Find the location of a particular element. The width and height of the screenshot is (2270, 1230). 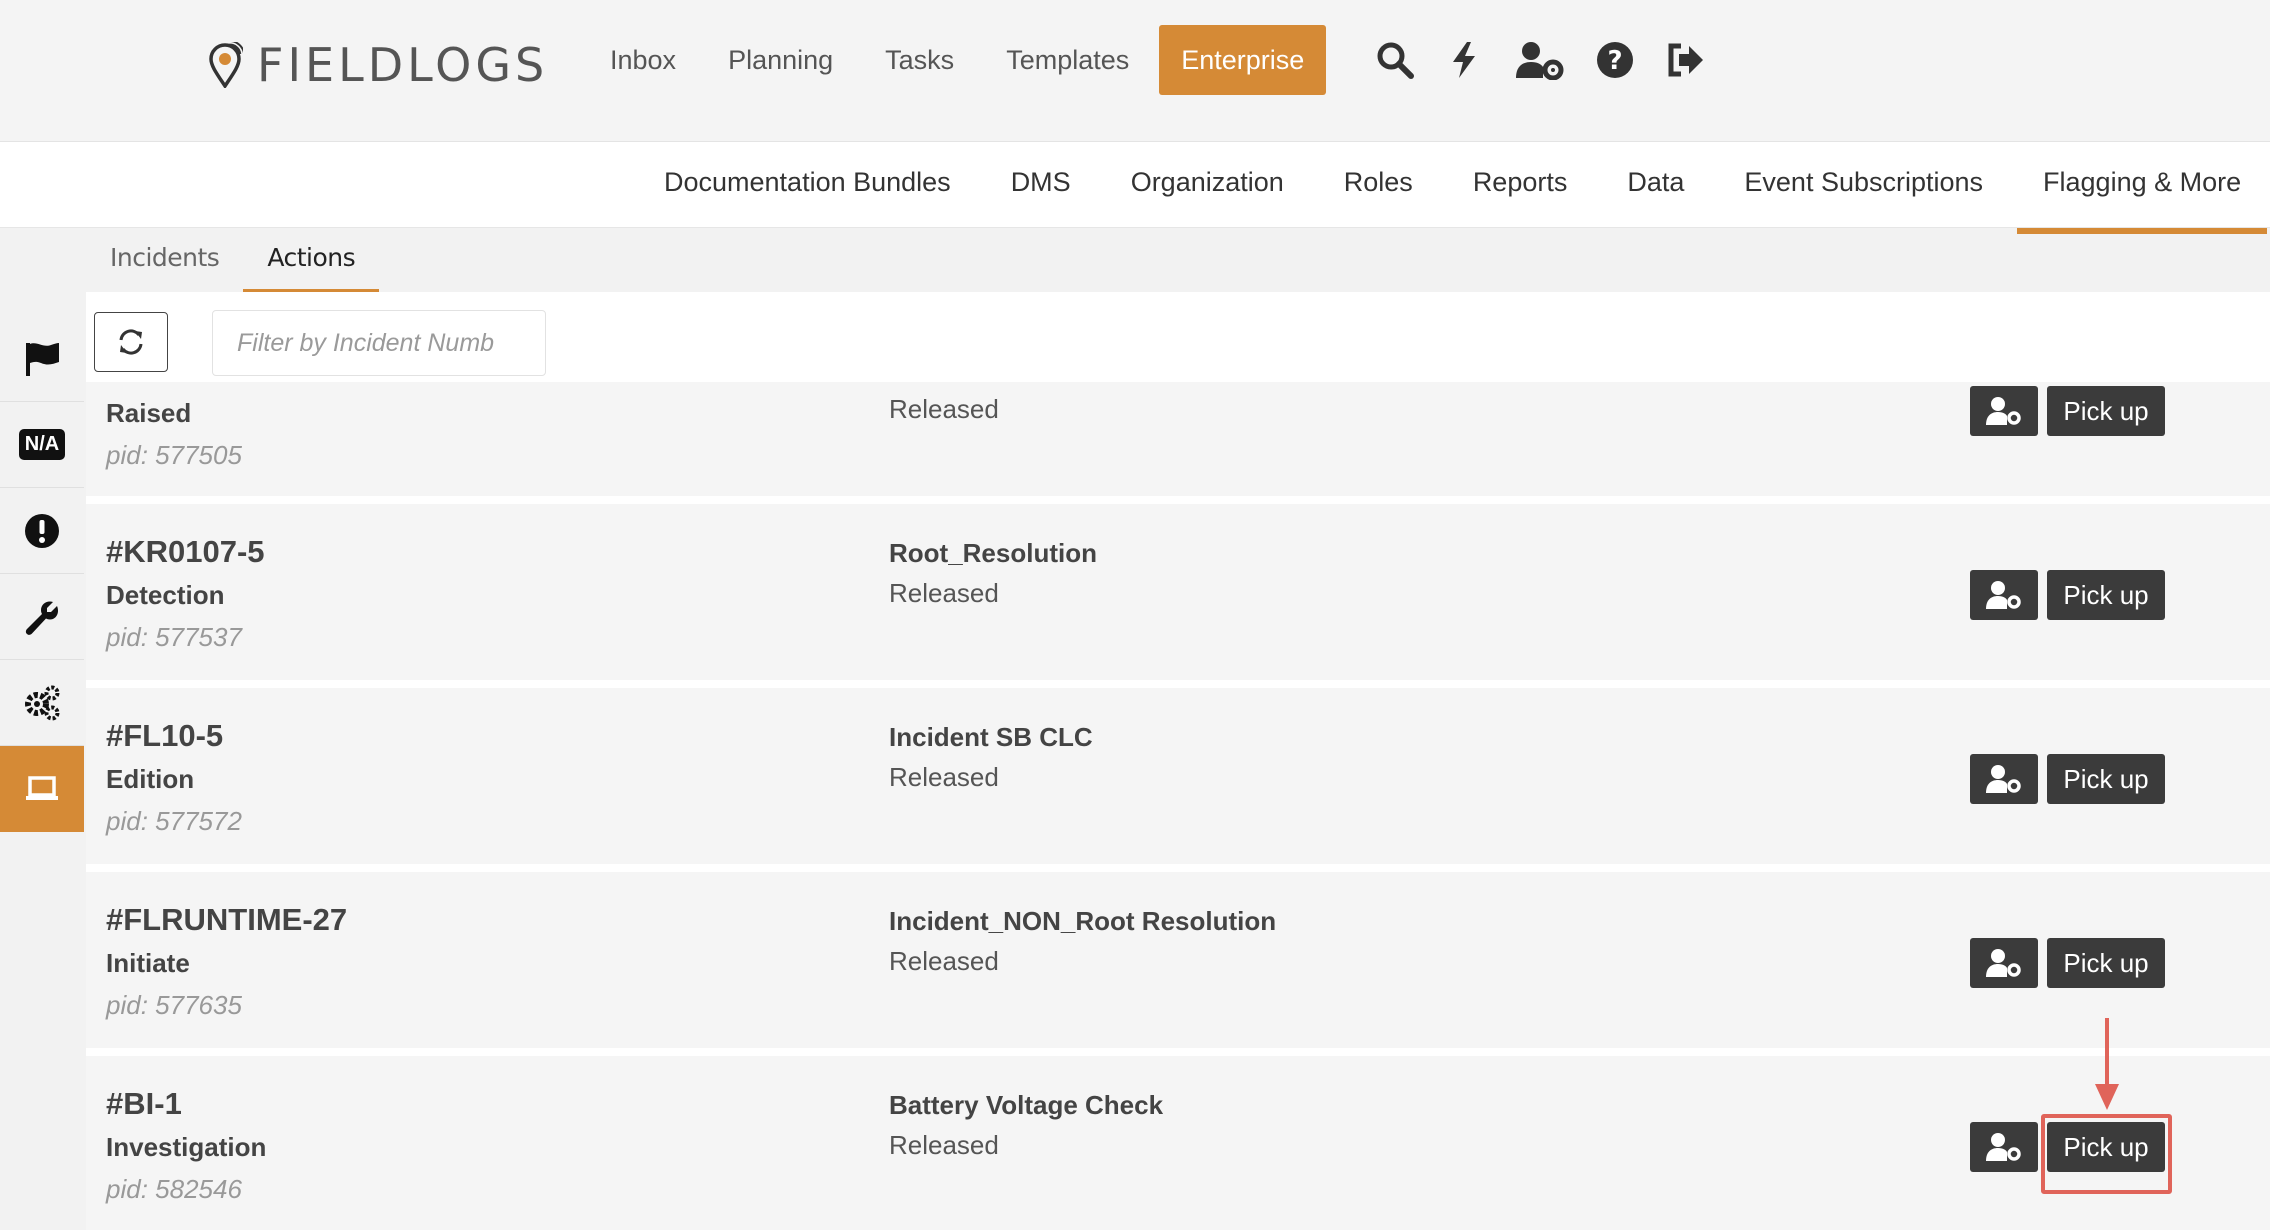

left-sidebar: N/A is located at coordinates (42, 574).